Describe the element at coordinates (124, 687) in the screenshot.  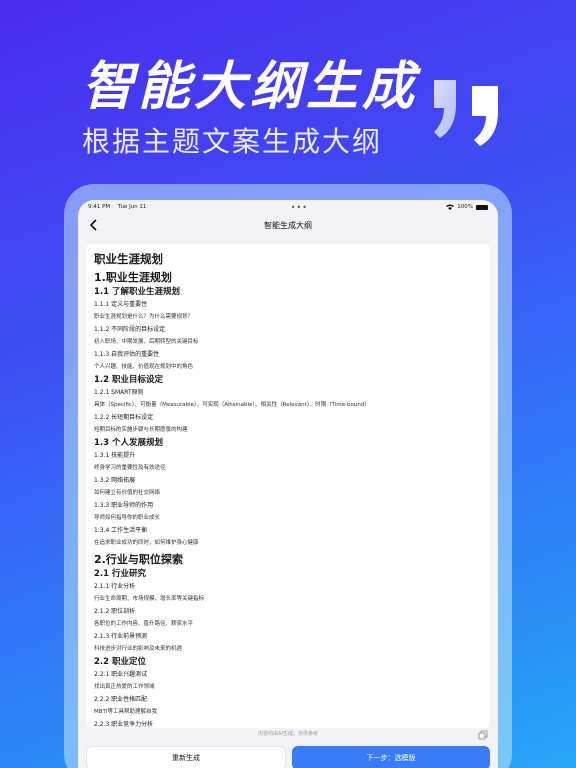
I see `outline-line: 找出真正热爱的工作领域` at that location.